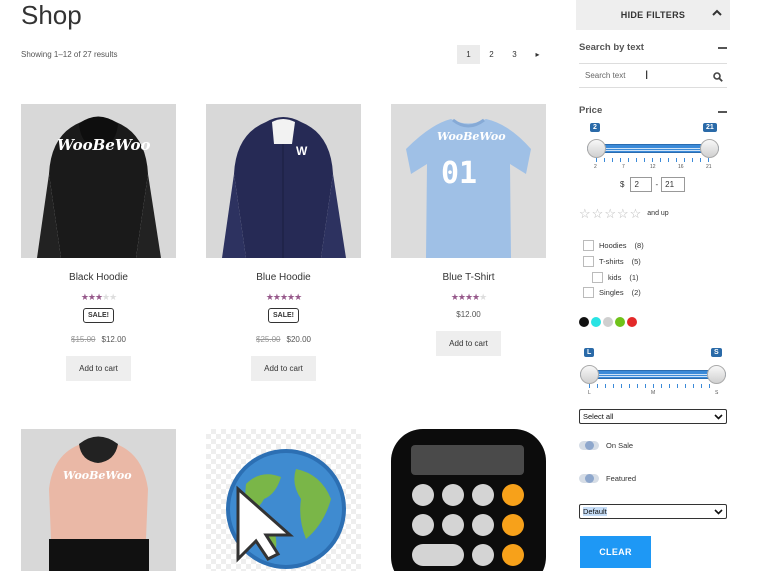 The image size is (778, 571). What do you see at coordinates (537, 54) in the screenshot?
I see `next-page-icon: ▸` at bounding box center [537, 54].